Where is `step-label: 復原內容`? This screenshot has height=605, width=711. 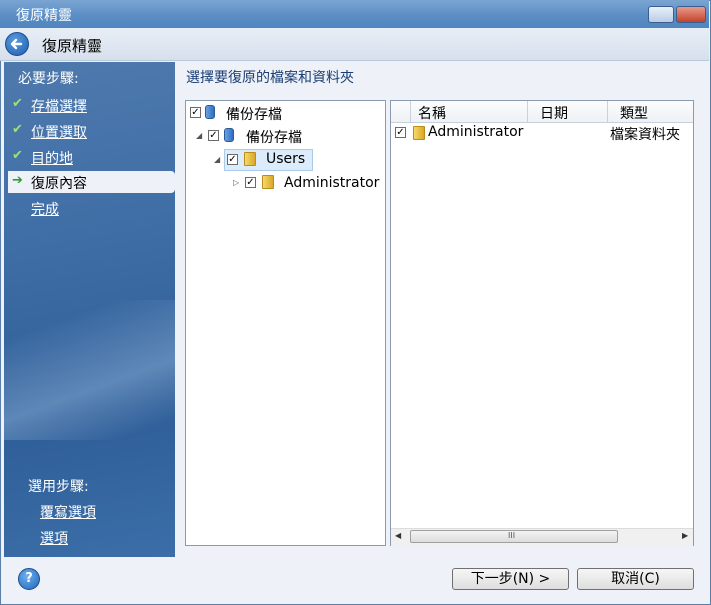 step-label: 復原內容 is located at coordinates (59, 184).